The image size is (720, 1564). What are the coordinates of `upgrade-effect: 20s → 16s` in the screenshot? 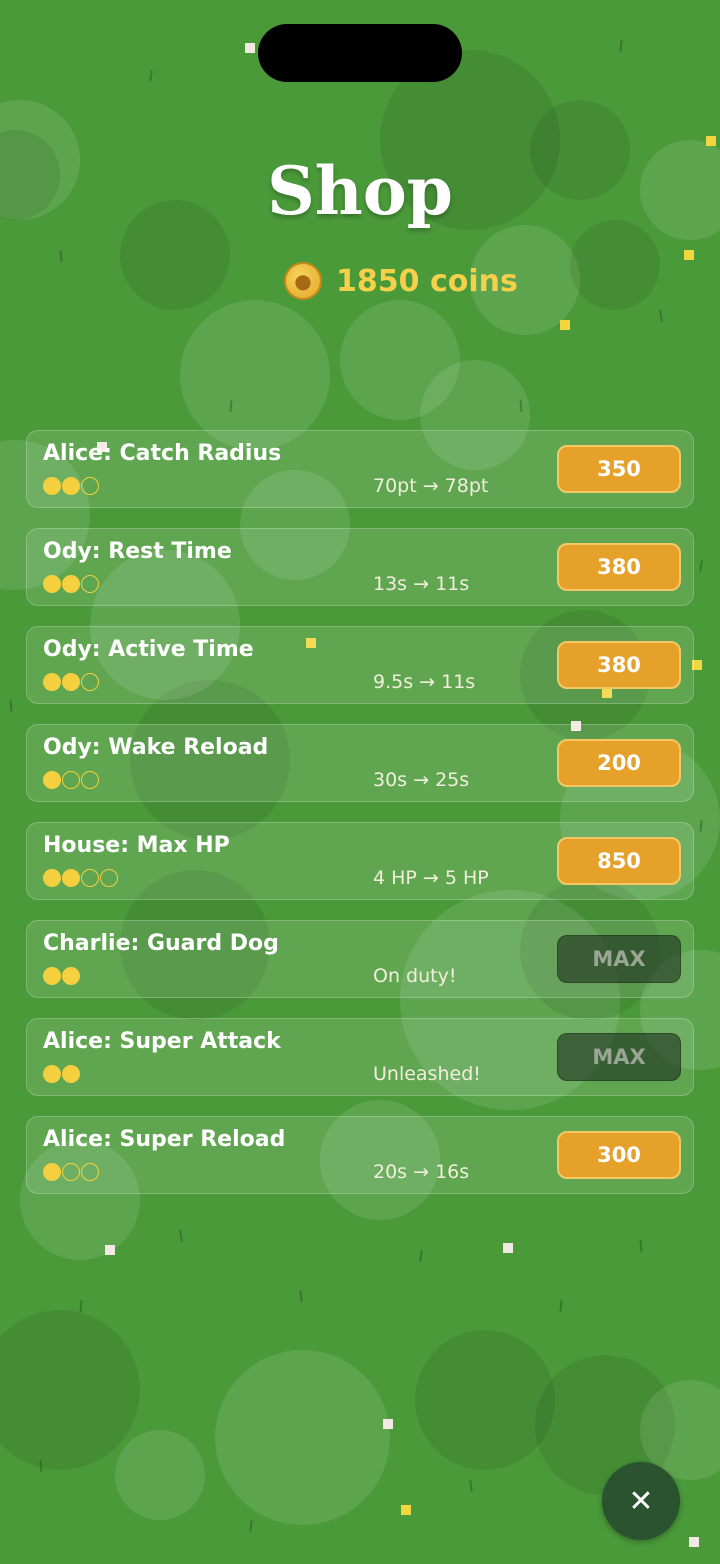 It's located at (421, 1172).